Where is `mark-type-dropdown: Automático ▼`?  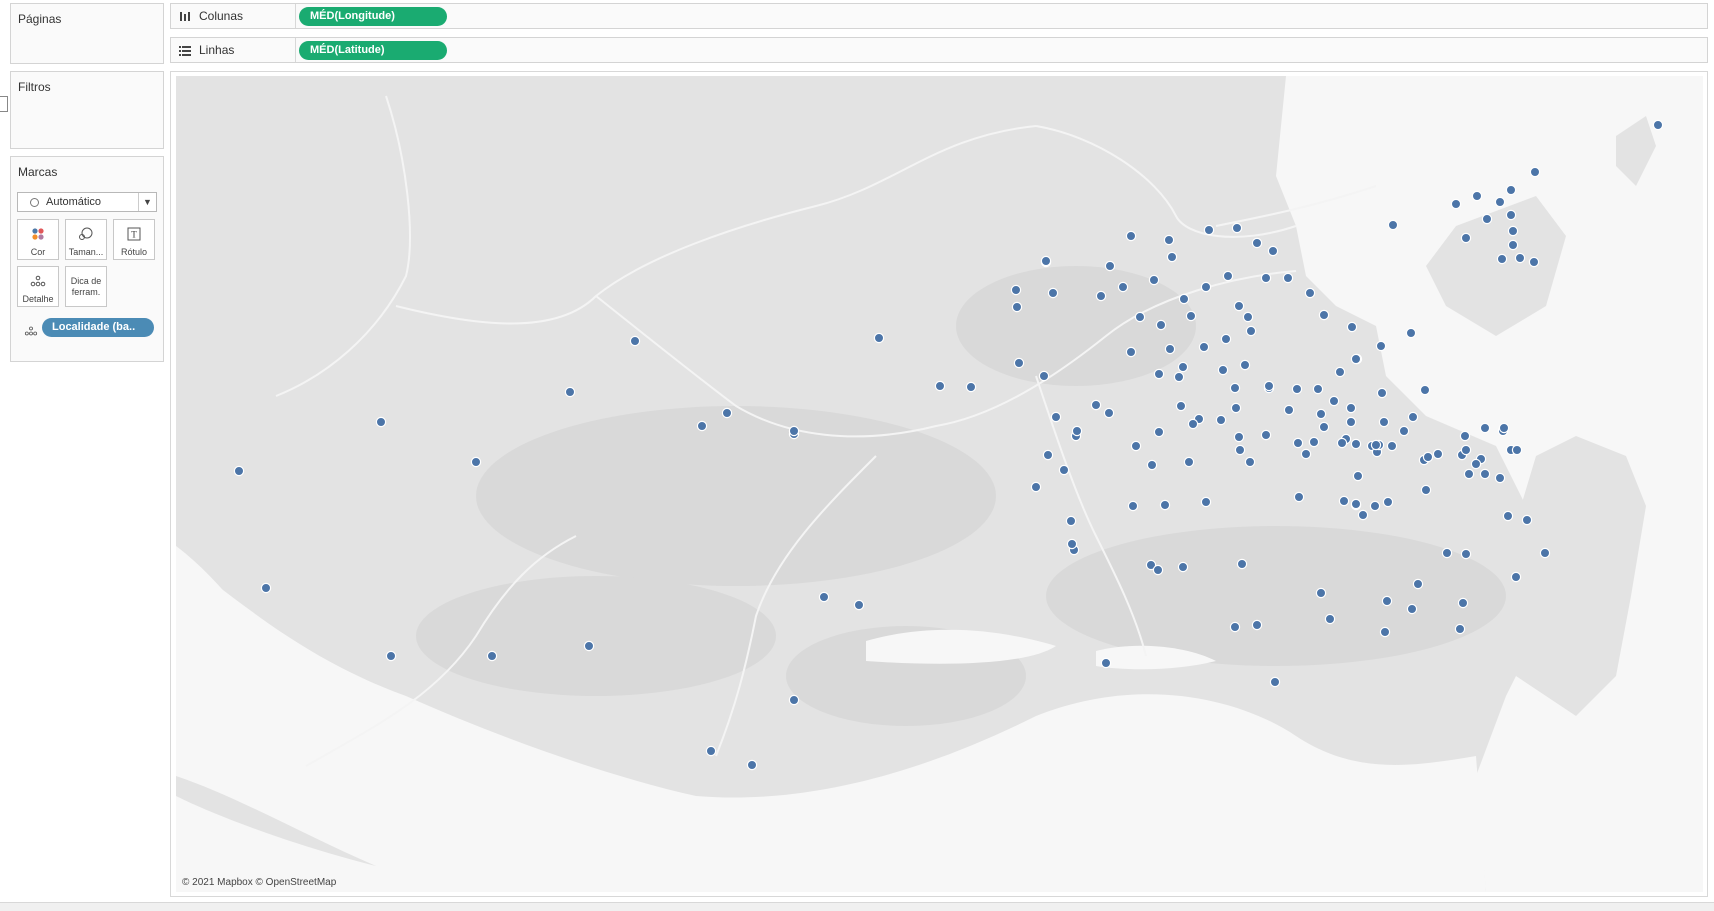
mark-type-dropdown: Automático ▼ is located at coordinates (87, 202).